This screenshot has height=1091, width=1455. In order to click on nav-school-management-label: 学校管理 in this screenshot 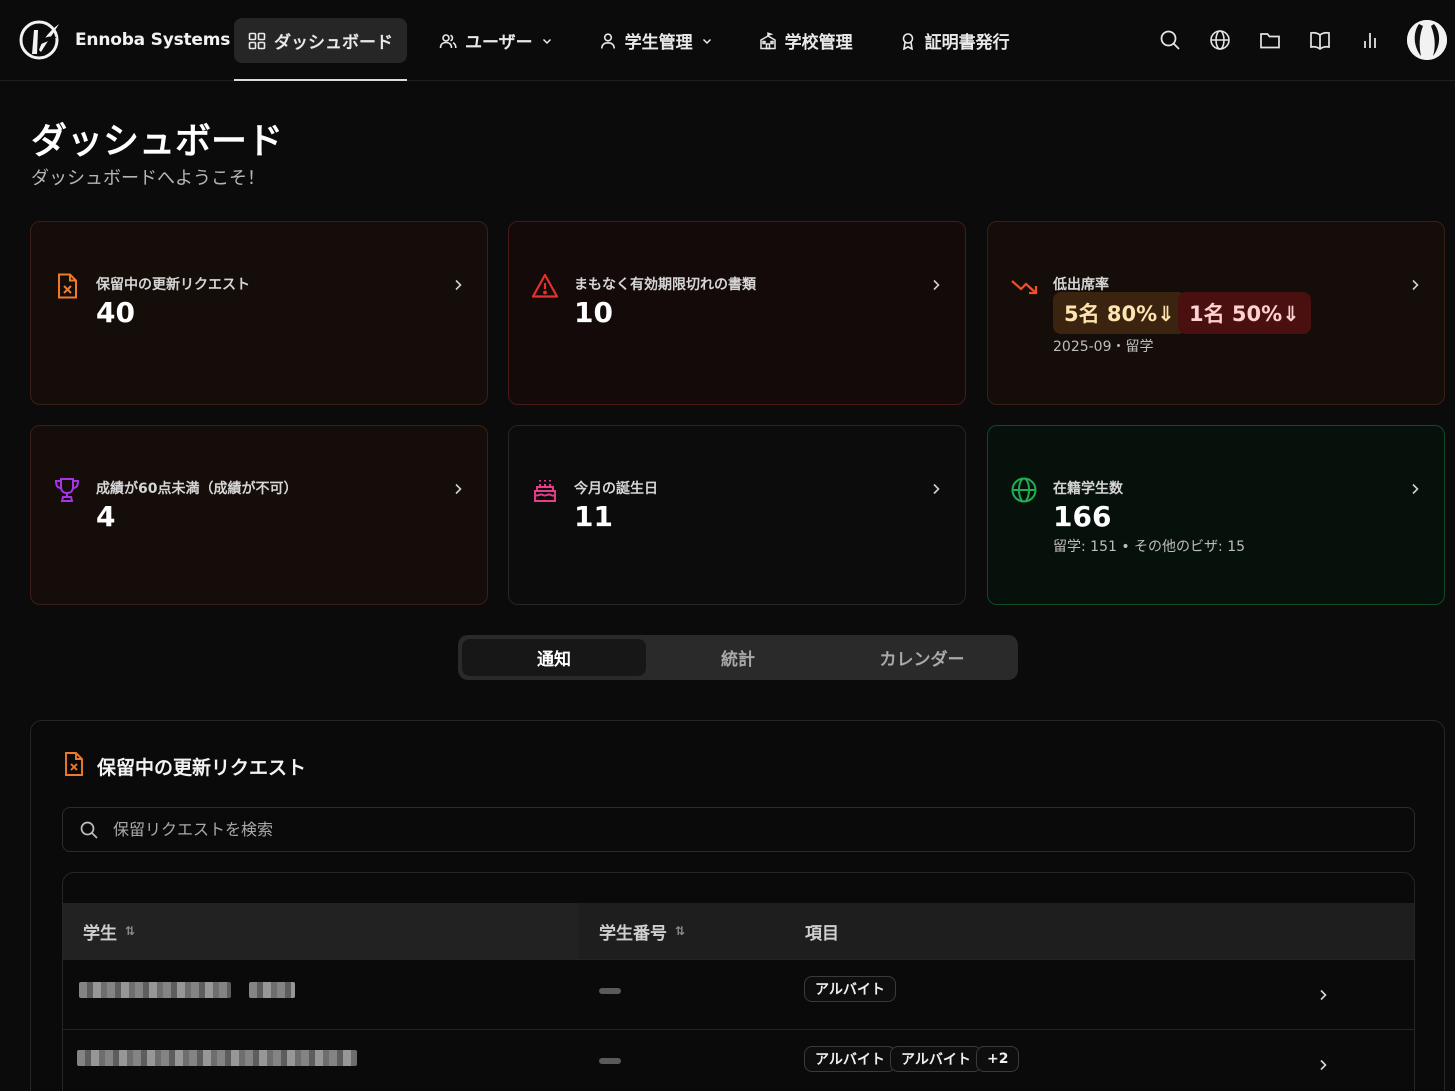, I will do `click(818, 43)`.